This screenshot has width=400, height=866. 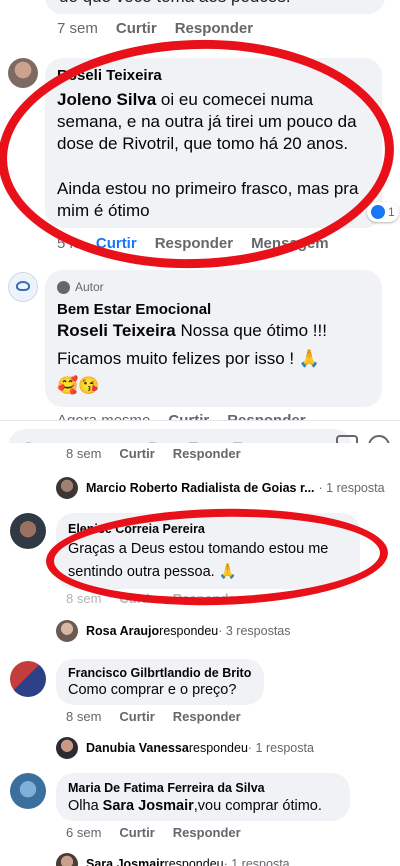 I want to click on comment-actions-roseli: 5 h Curtir Responder Mensagem, so click(x=202, y=243).